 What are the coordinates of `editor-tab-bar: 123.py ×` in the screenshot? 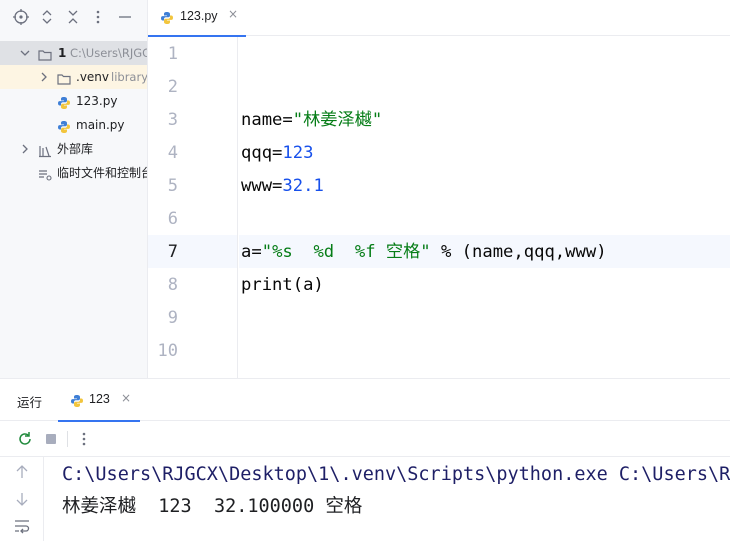 It's located at (439, 18).